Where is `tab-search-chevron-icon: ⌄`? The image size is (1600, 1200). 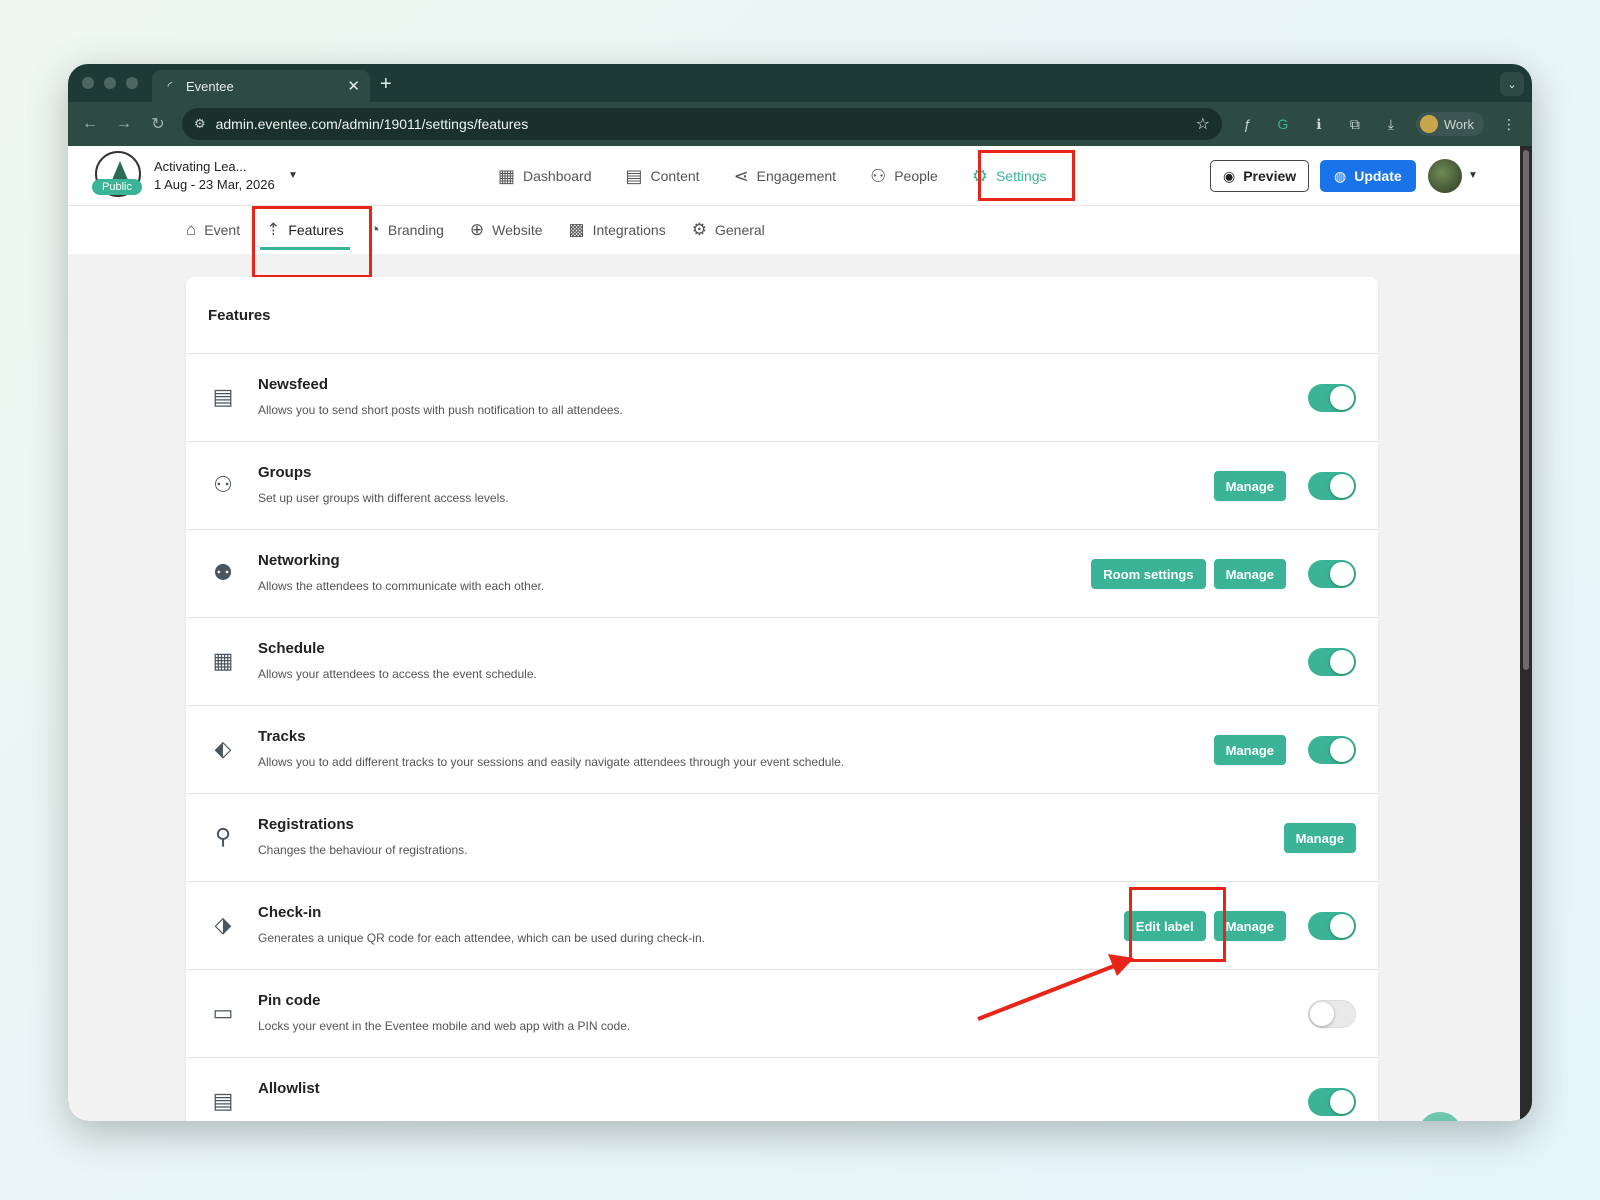 tab-search-chevron-icon: ⌄ is located at coordinates (1512, 84).